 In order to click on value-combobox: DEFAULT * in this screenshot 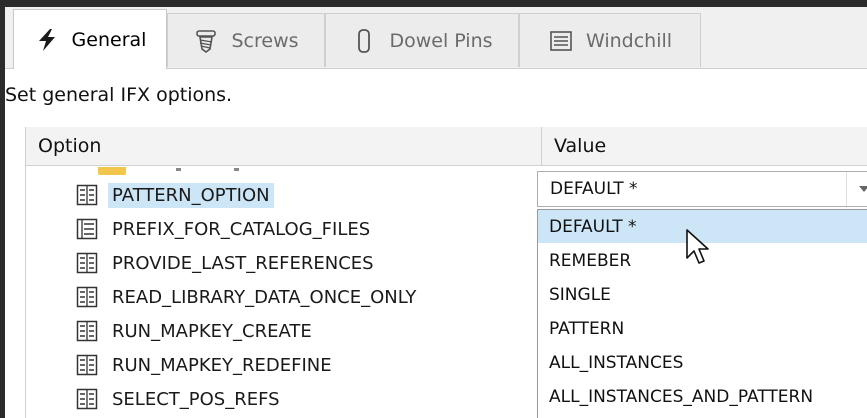, I will do `click(702, 189)`.